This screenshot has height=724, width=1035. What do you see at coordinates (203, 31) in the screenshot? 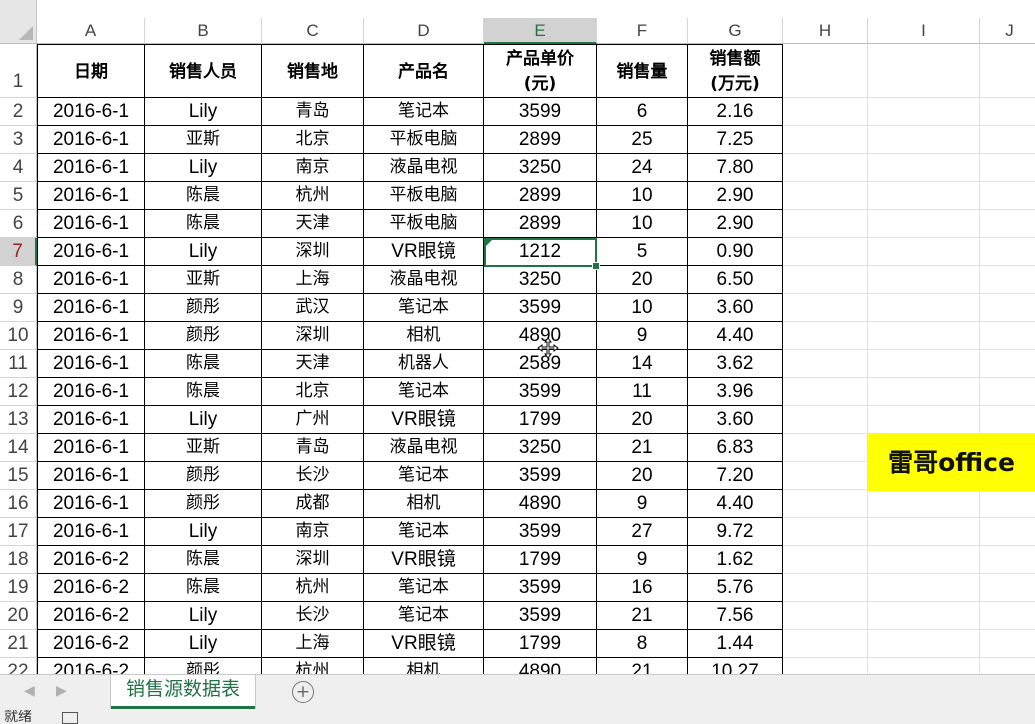
I see `column-header: B` at bounding box center [203, 31].